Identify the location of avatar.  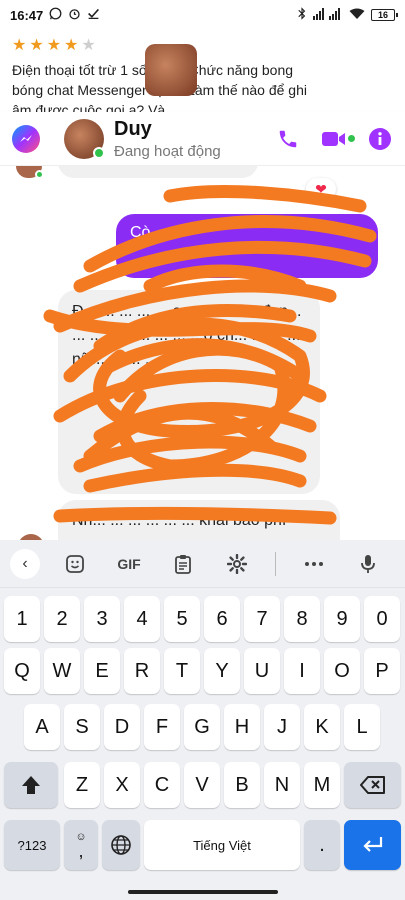
(84, 138).